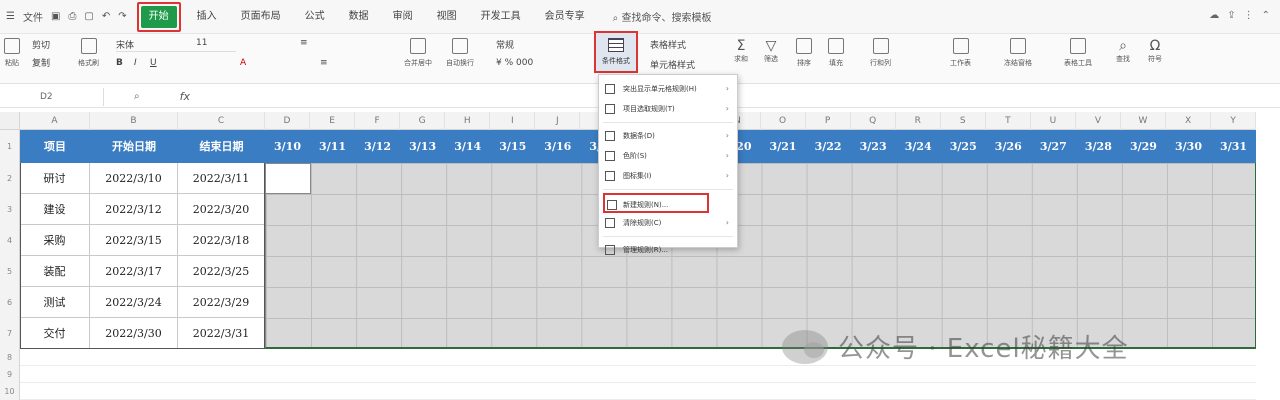 The width and height of the screenshot is (1280, 400). What do you see at coordinates (10, 357) in the screenshot?
I see `row-header-8: 8` at bounding box center [10, 357].